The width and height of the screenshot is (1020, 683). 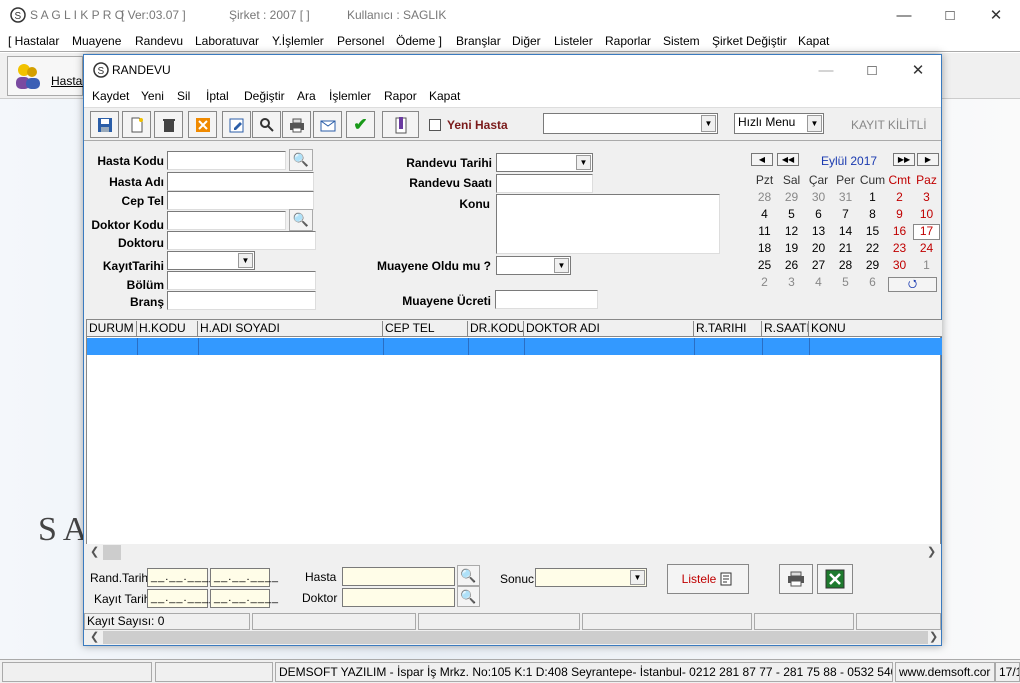 What do you see at coordinates (167, 329) in the screenshot?
I see `column-header: H.KODU` at bounding box center [167, 329].